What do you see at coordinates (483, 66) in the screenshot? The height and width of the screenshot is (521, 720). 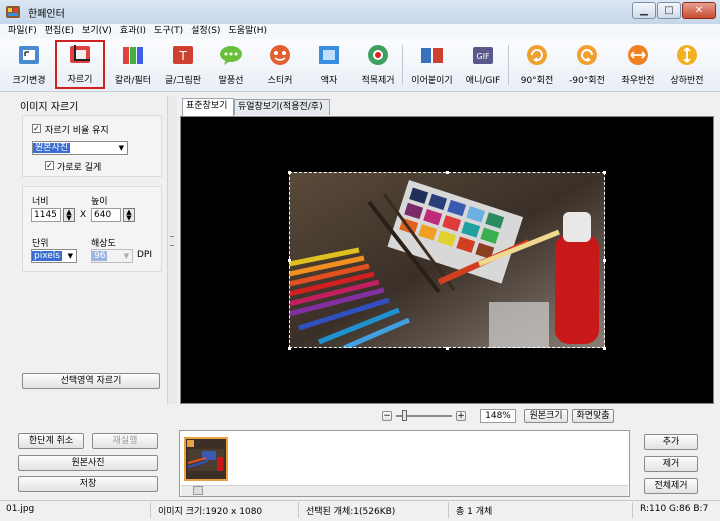 I see `toolbar-button-9: GIF 애니/GIF` at bounding box center [483, 66].